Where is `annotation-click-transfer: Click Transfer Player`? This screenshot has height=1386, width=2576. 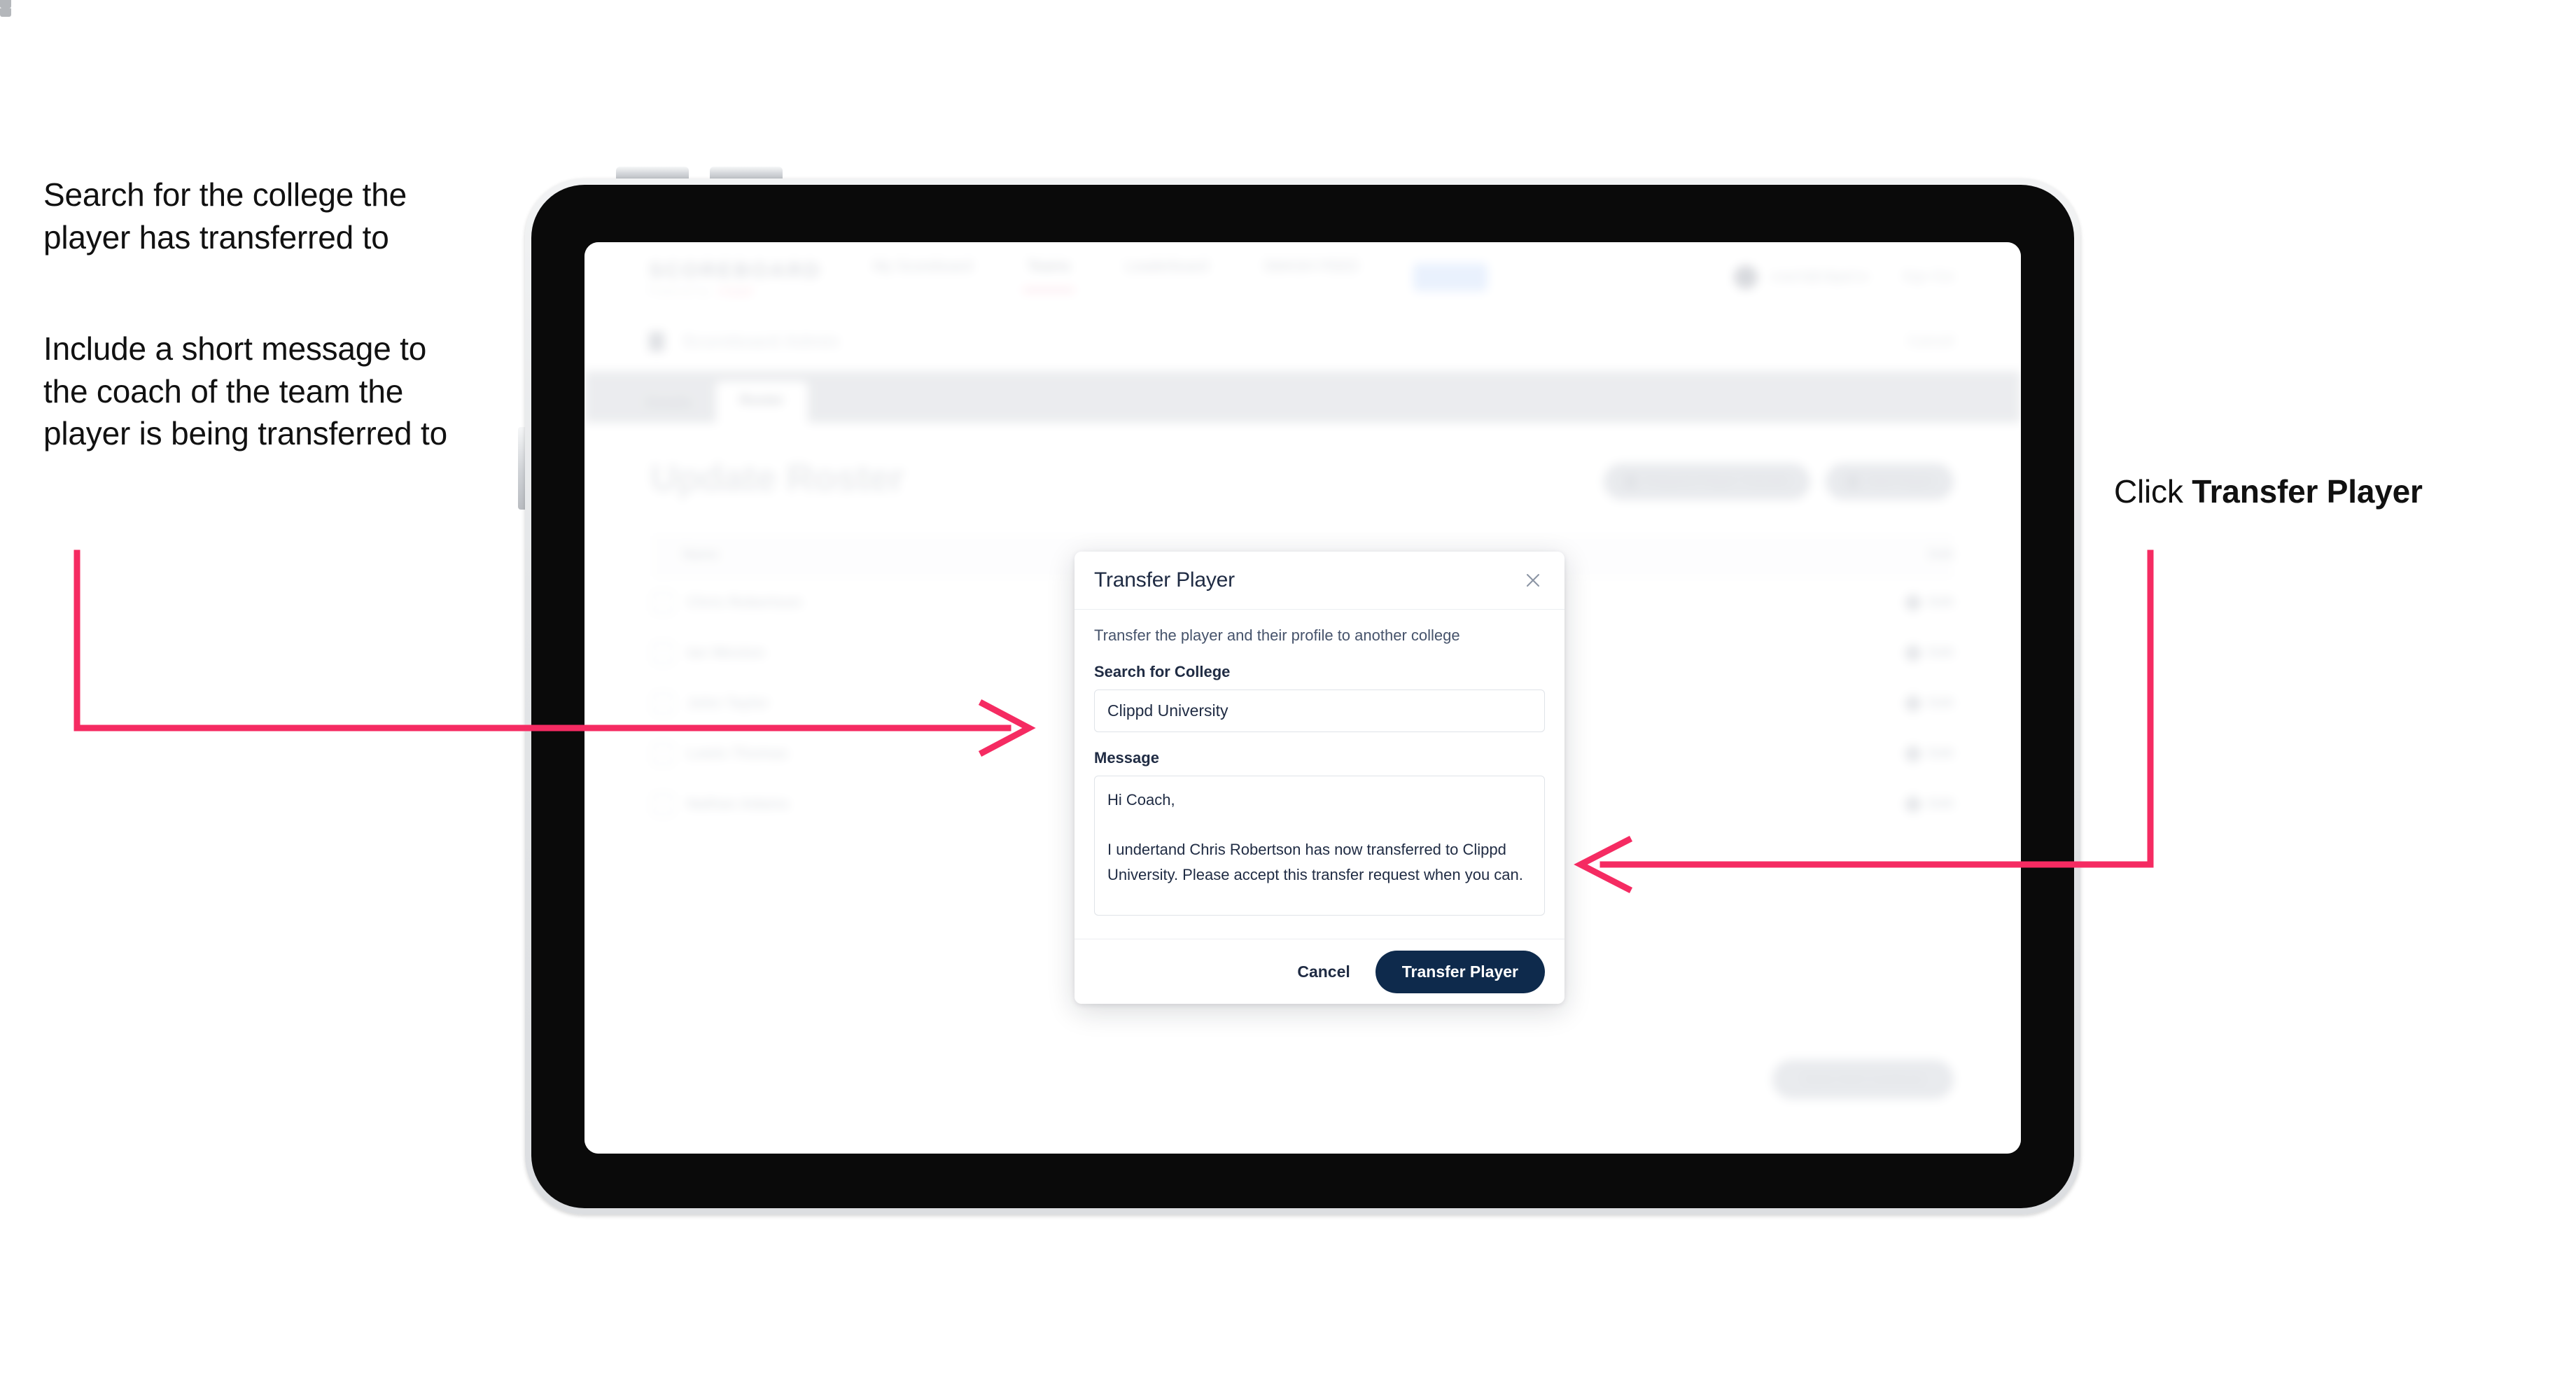
annotation-click-transfer: Click Transfer Player is located at coordinates (2331, 491).